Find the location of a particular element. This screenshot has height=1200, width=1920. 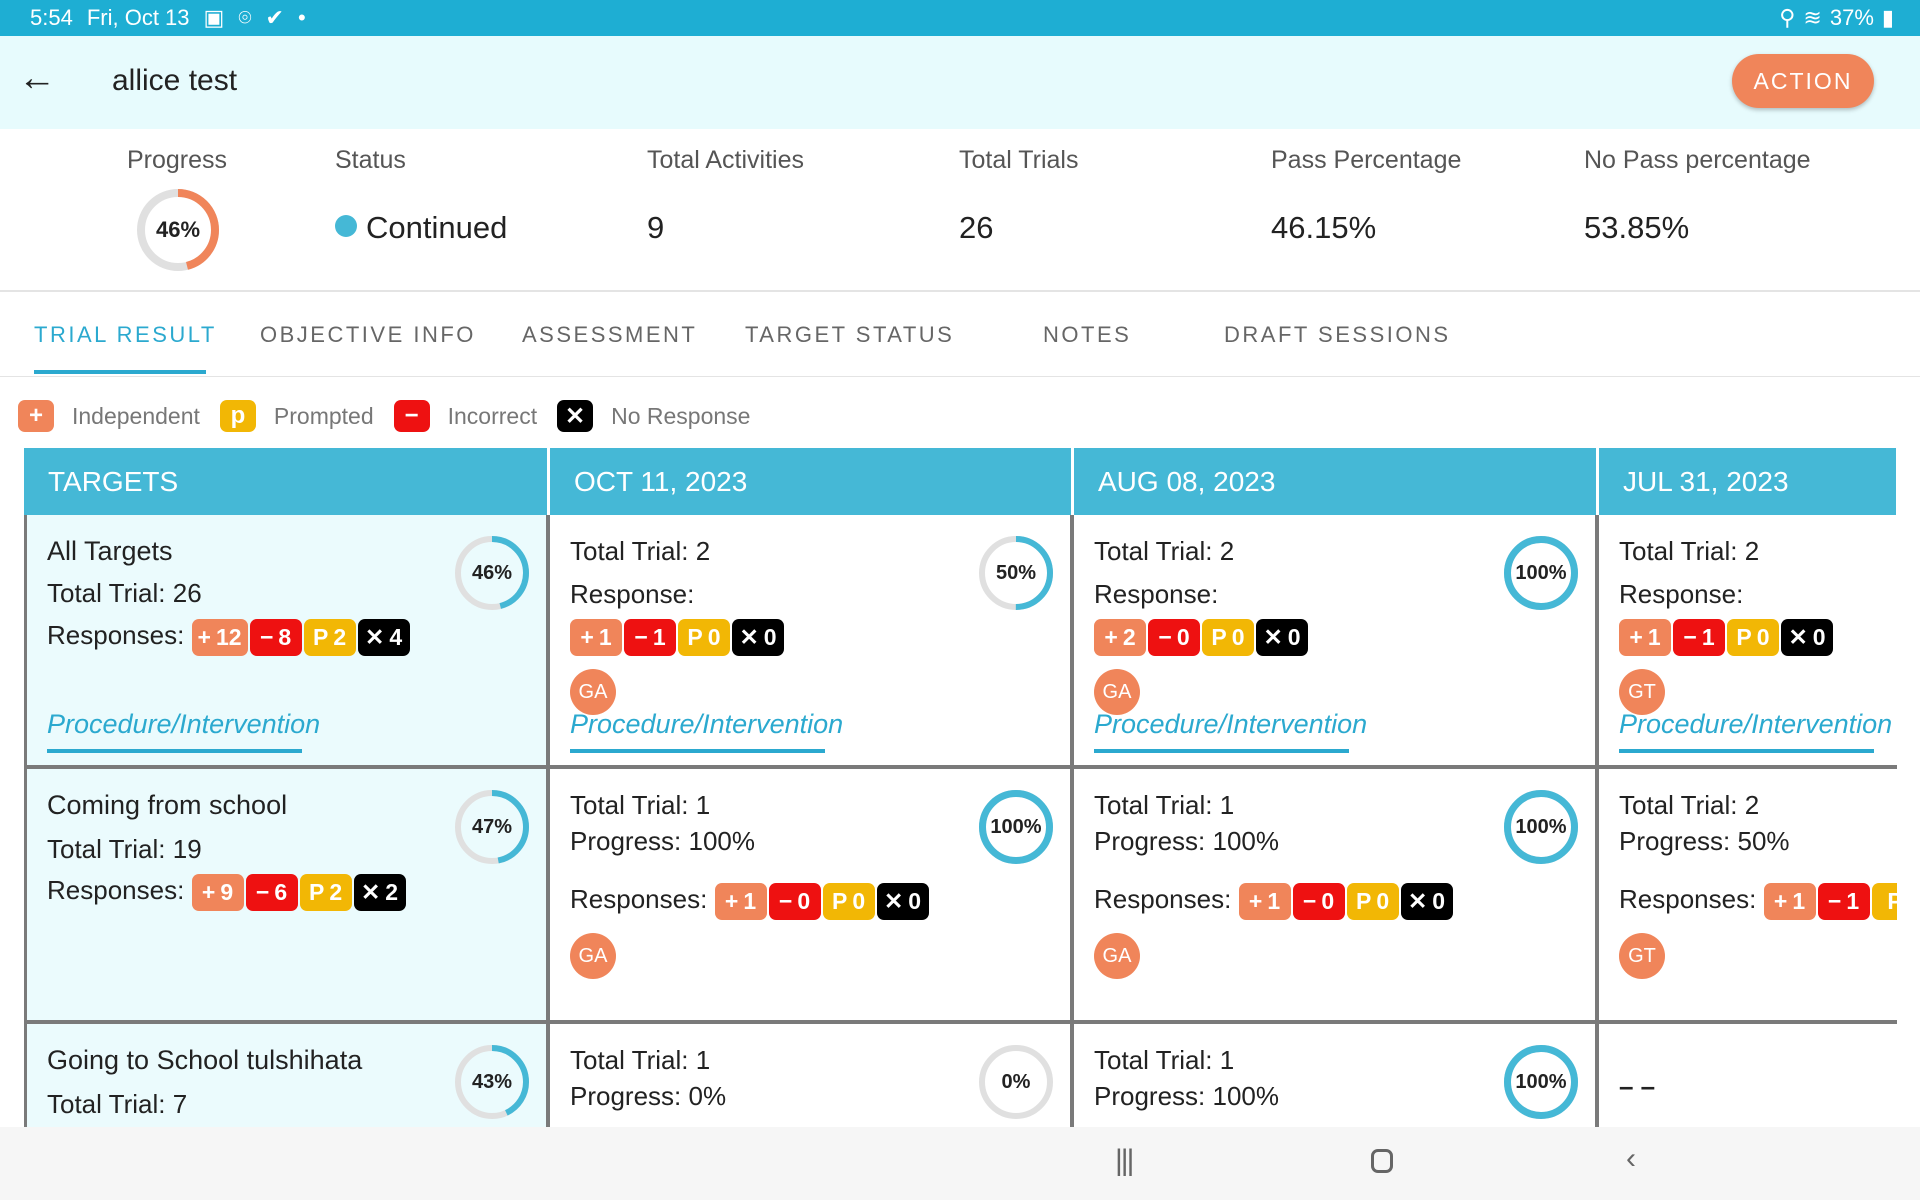

chip-count: 9 is located at coordinates (227, 892).